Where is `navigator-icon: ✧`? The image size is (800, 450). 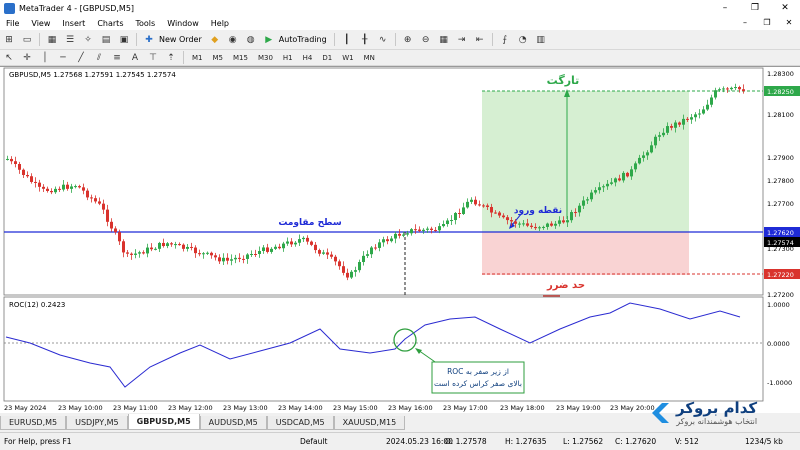
navigator-icon: ✧ is located at coordinates (88, 39).